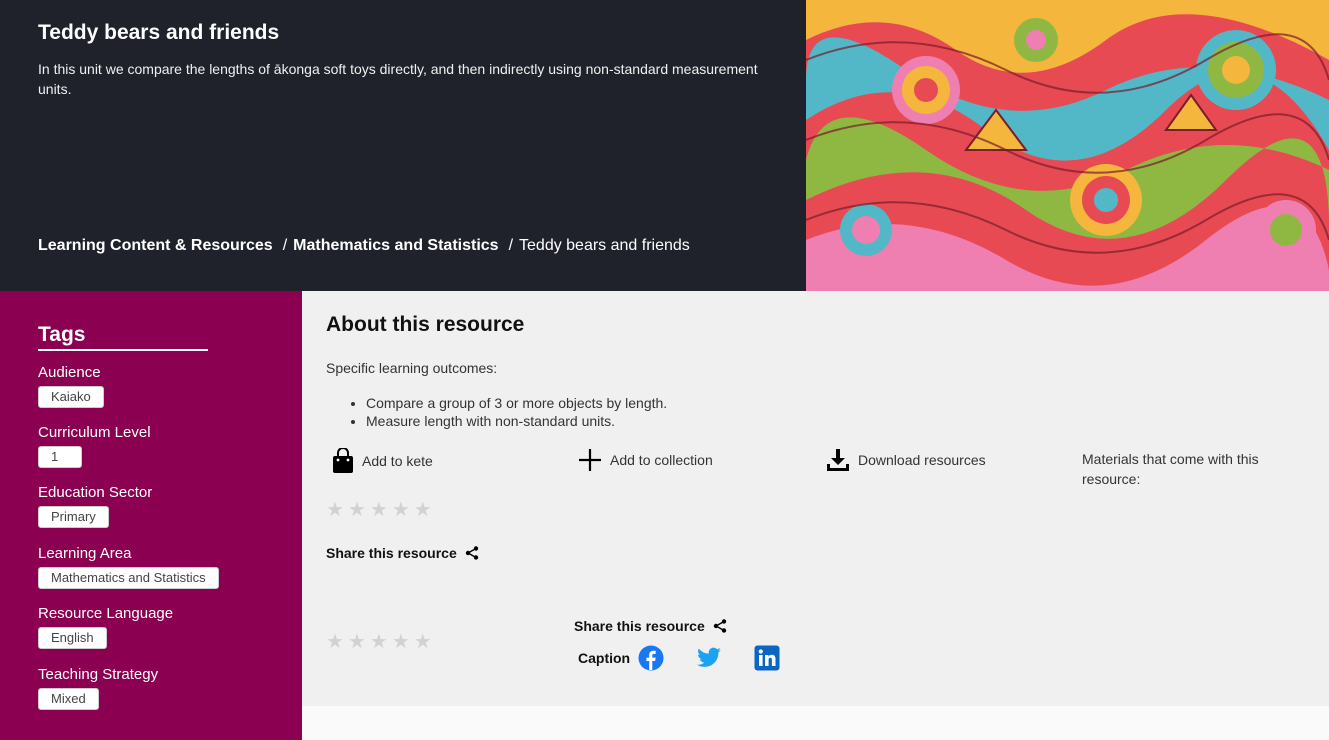  Describe the element at coordinates (516, 421) in the screenshot. I see `list-item: Measure length with non-standard units.` at that location.